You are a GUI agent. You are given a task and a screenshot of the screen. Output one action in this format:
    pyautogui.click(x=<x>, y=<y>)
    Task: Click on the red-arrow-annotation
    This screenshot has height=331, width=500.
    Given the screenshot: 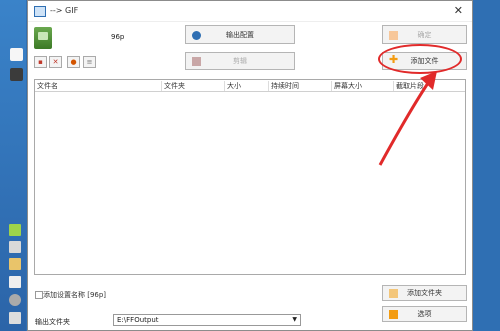 What is the action you would take?
    pyautogui.click(x=407, y=118)
    